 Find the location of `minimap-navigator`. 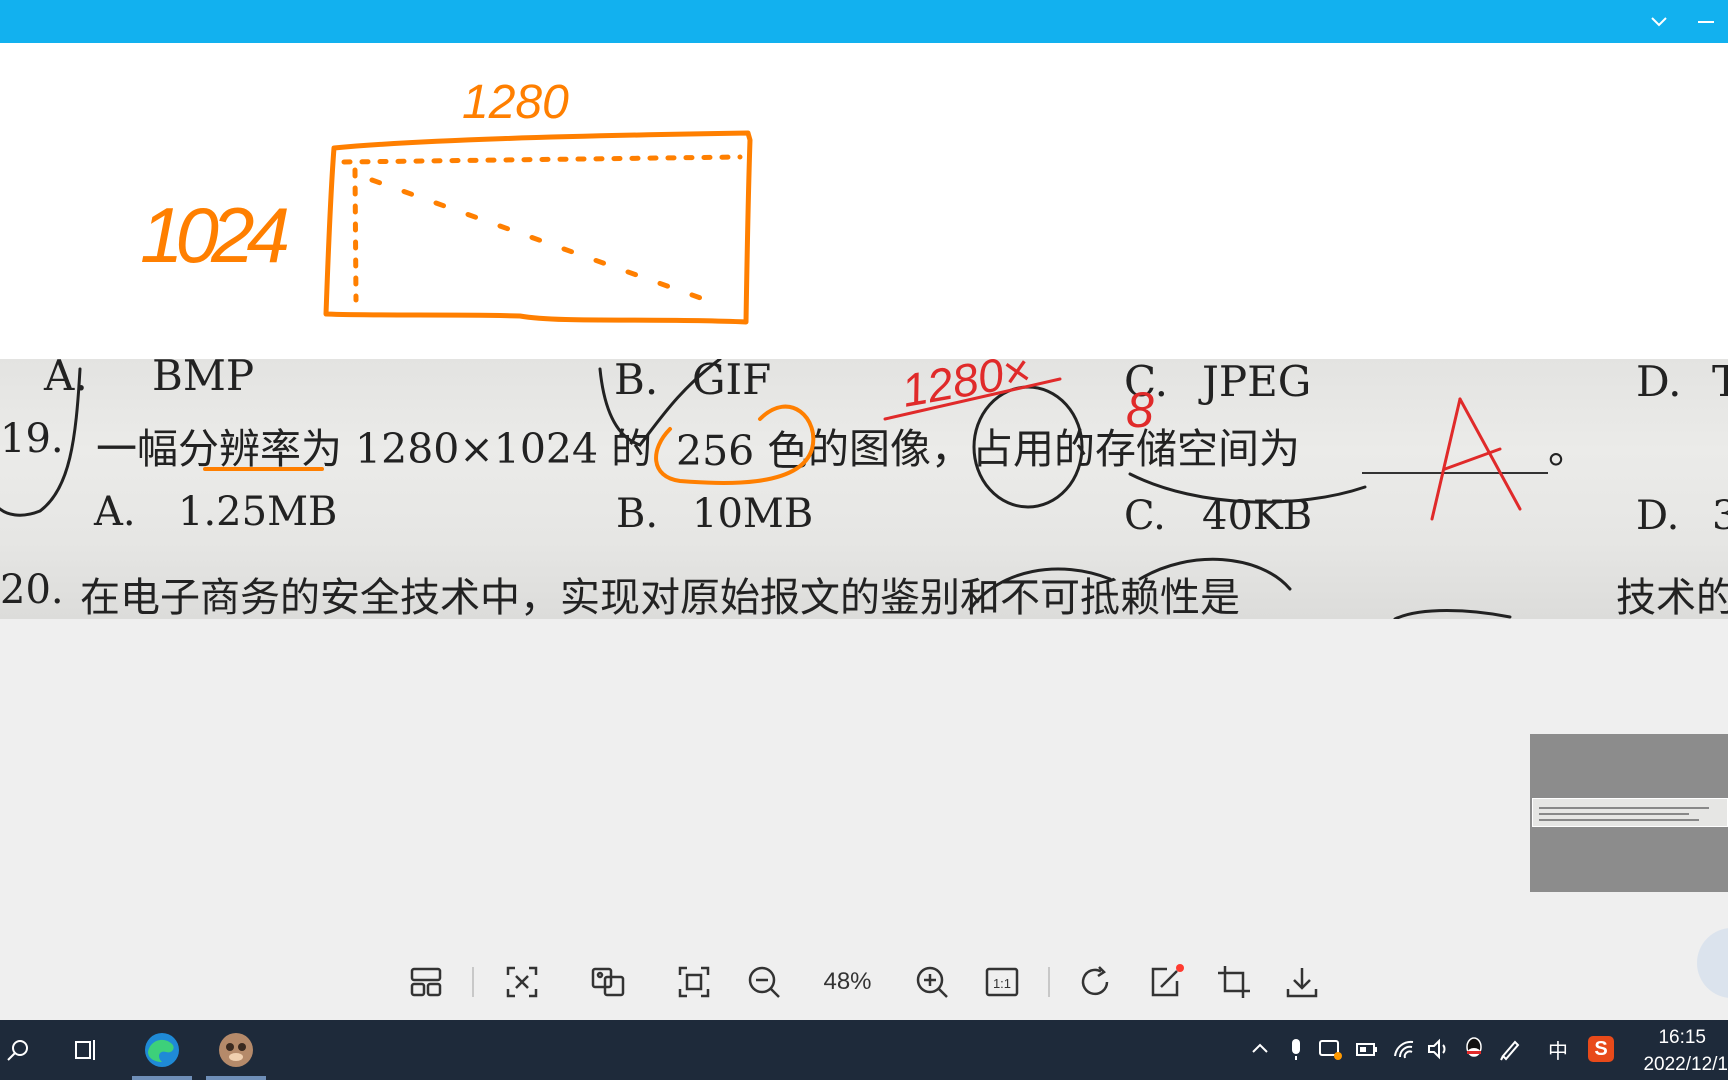

minimap-navigator is located at coordinates (1629, 813).